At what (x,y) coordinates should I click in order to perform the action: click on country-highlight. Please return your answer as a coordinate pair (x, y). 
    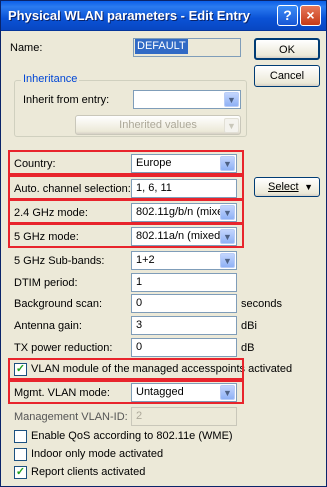
    Looking at the image, I should click on (126, 162).